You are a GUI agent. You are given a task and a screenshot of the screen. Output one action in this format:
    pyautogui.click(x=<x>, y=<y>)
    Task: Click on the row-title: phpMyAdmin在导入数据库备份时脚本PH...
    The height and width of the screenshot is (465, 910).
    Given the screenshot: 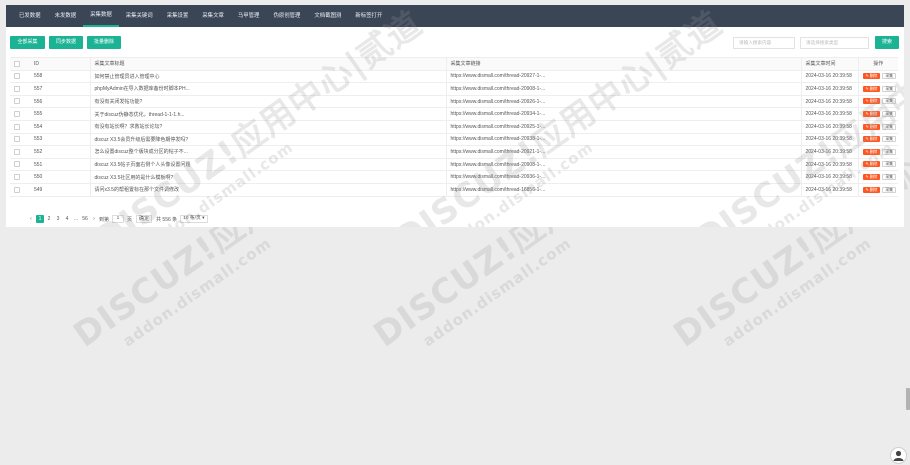 What is the action you would take?
    pyautogui.click(x=267, y=89)
    